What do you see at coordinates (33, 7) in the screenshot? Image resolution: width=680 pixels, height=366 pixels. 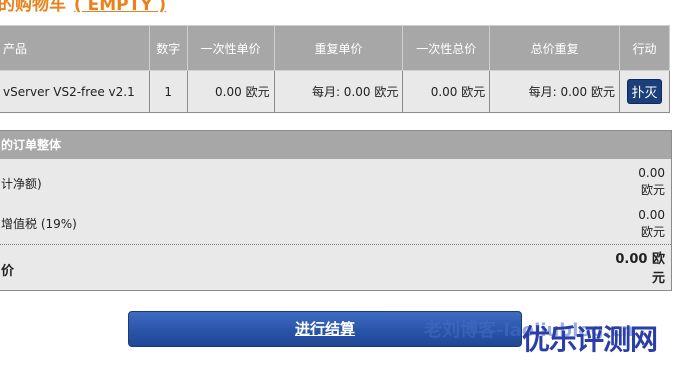 I see `cart-title-text: 的购物车` at bounding box center [33, 7].